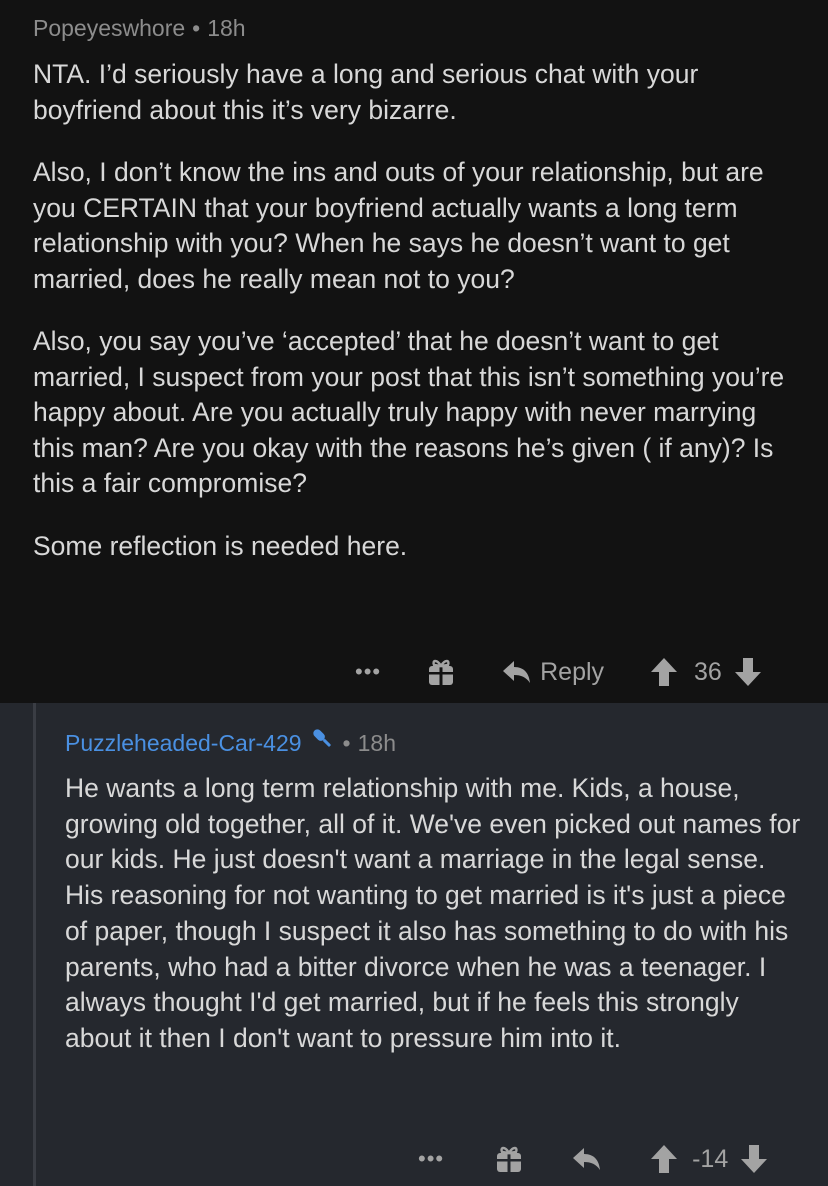 The width and height of the screenshot is (828, 1186). What do you see at coordinates (34, 944) in the screenshot?
I see `thread-line` at bounding box center [34, 944].